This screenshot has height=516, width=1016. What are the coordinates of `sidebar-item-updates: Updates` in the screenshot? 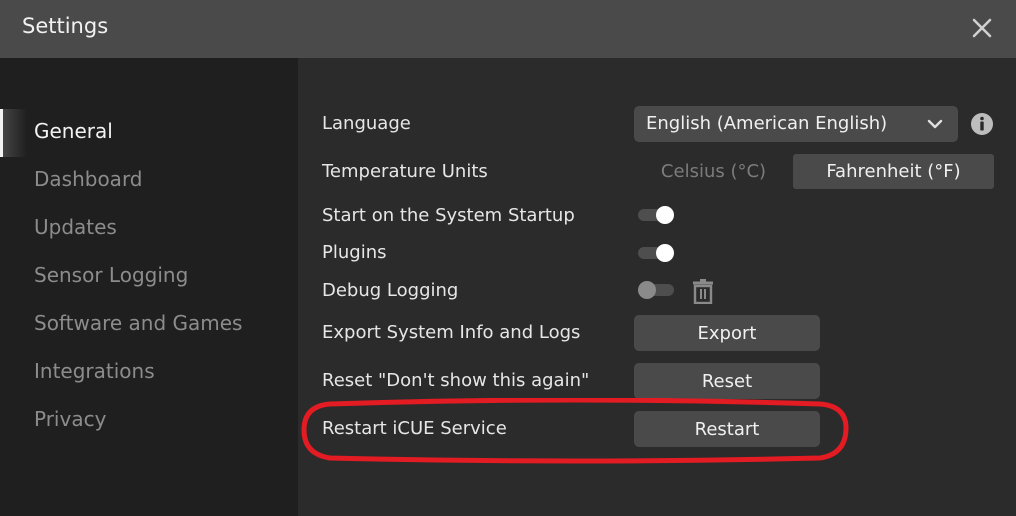 It's located at (75, 227).